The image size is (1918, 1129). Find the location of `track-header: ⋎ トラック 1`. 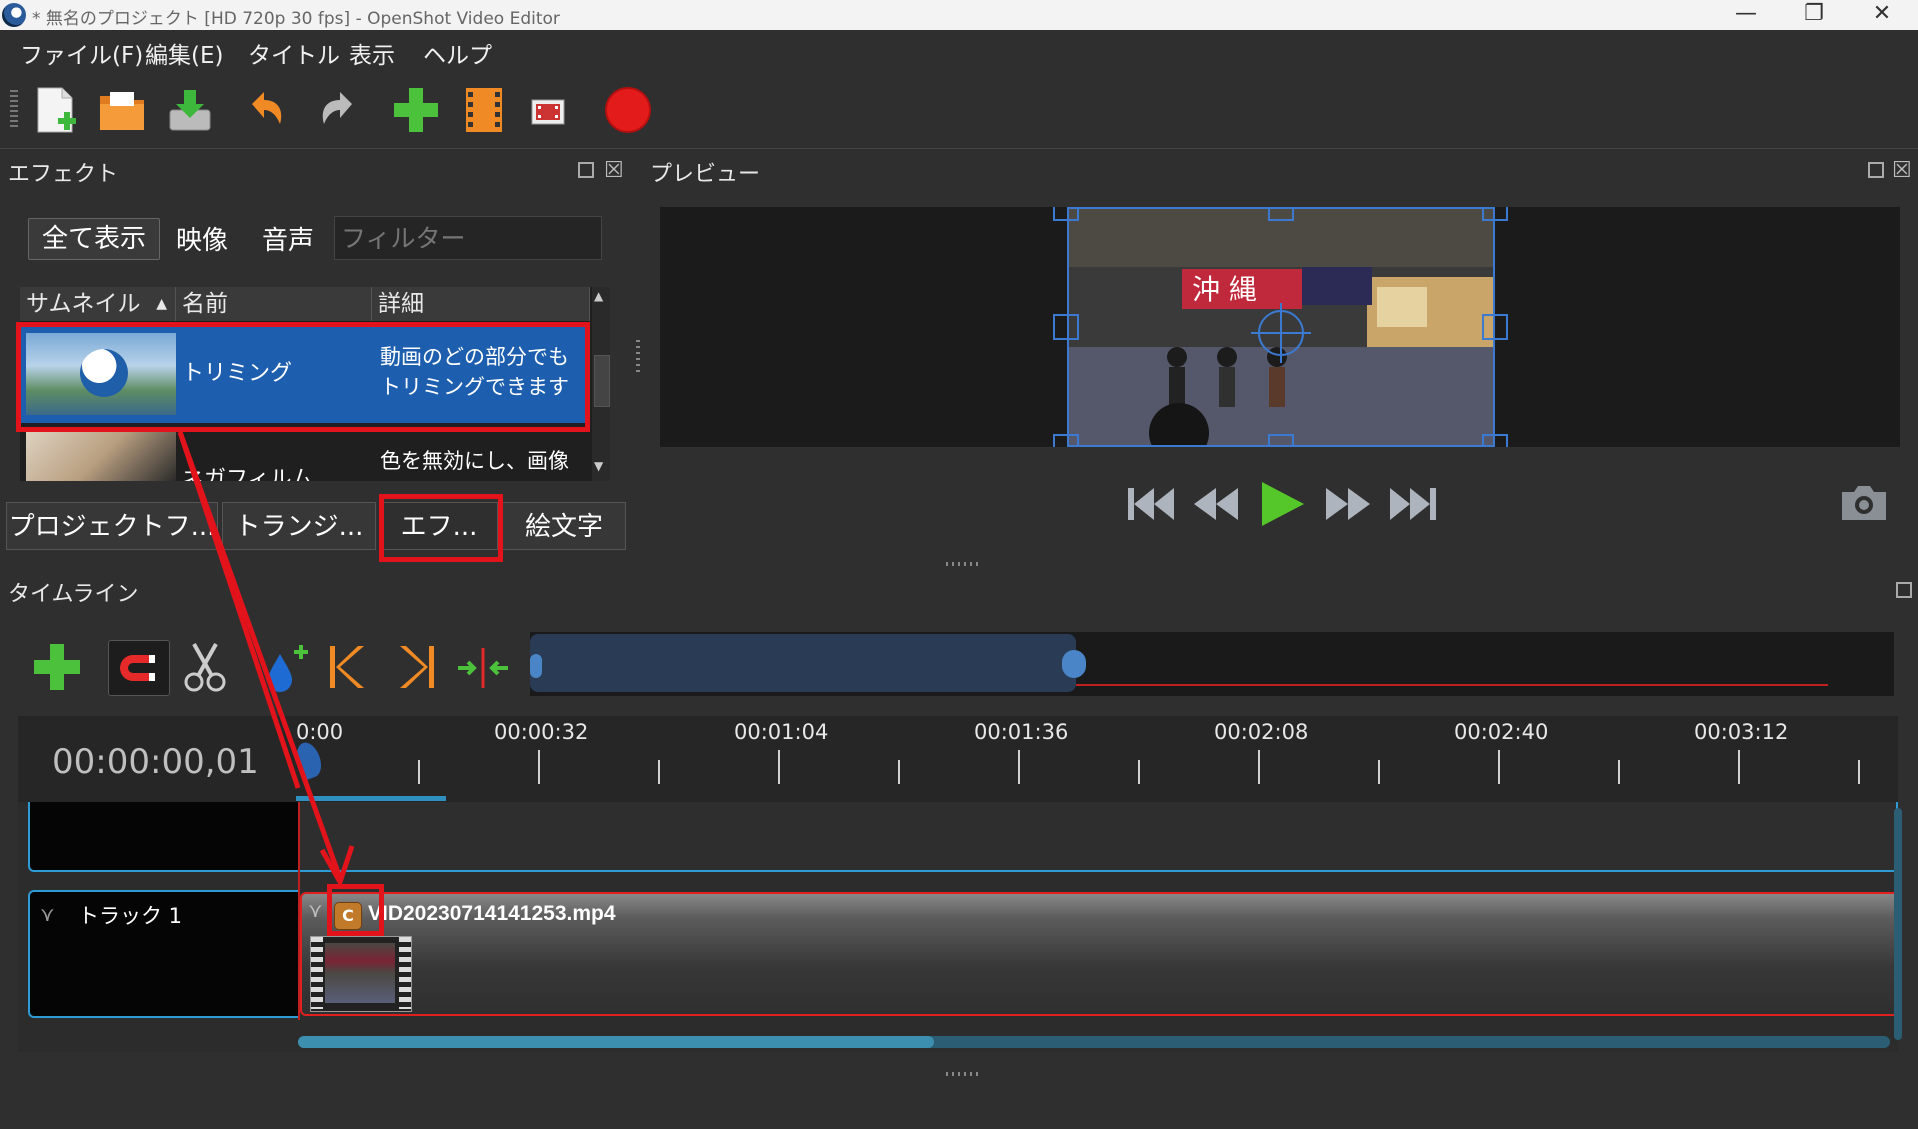

track-header: ⋎ トラック 1 is located at coordinates (163, 954).